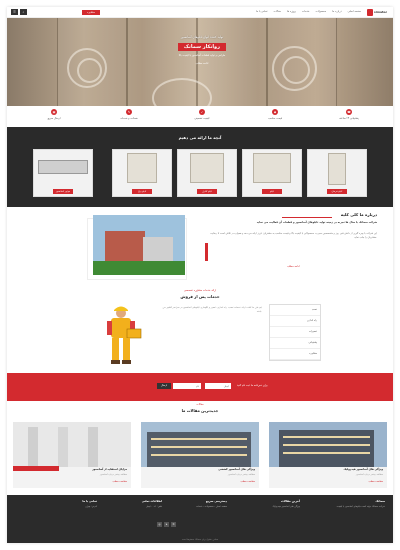 The height and width of the screenshot is (550, 400). Describe the element at coordinates (277, 11) in the screenshot. I see `nav-item: مقالات` at that location.